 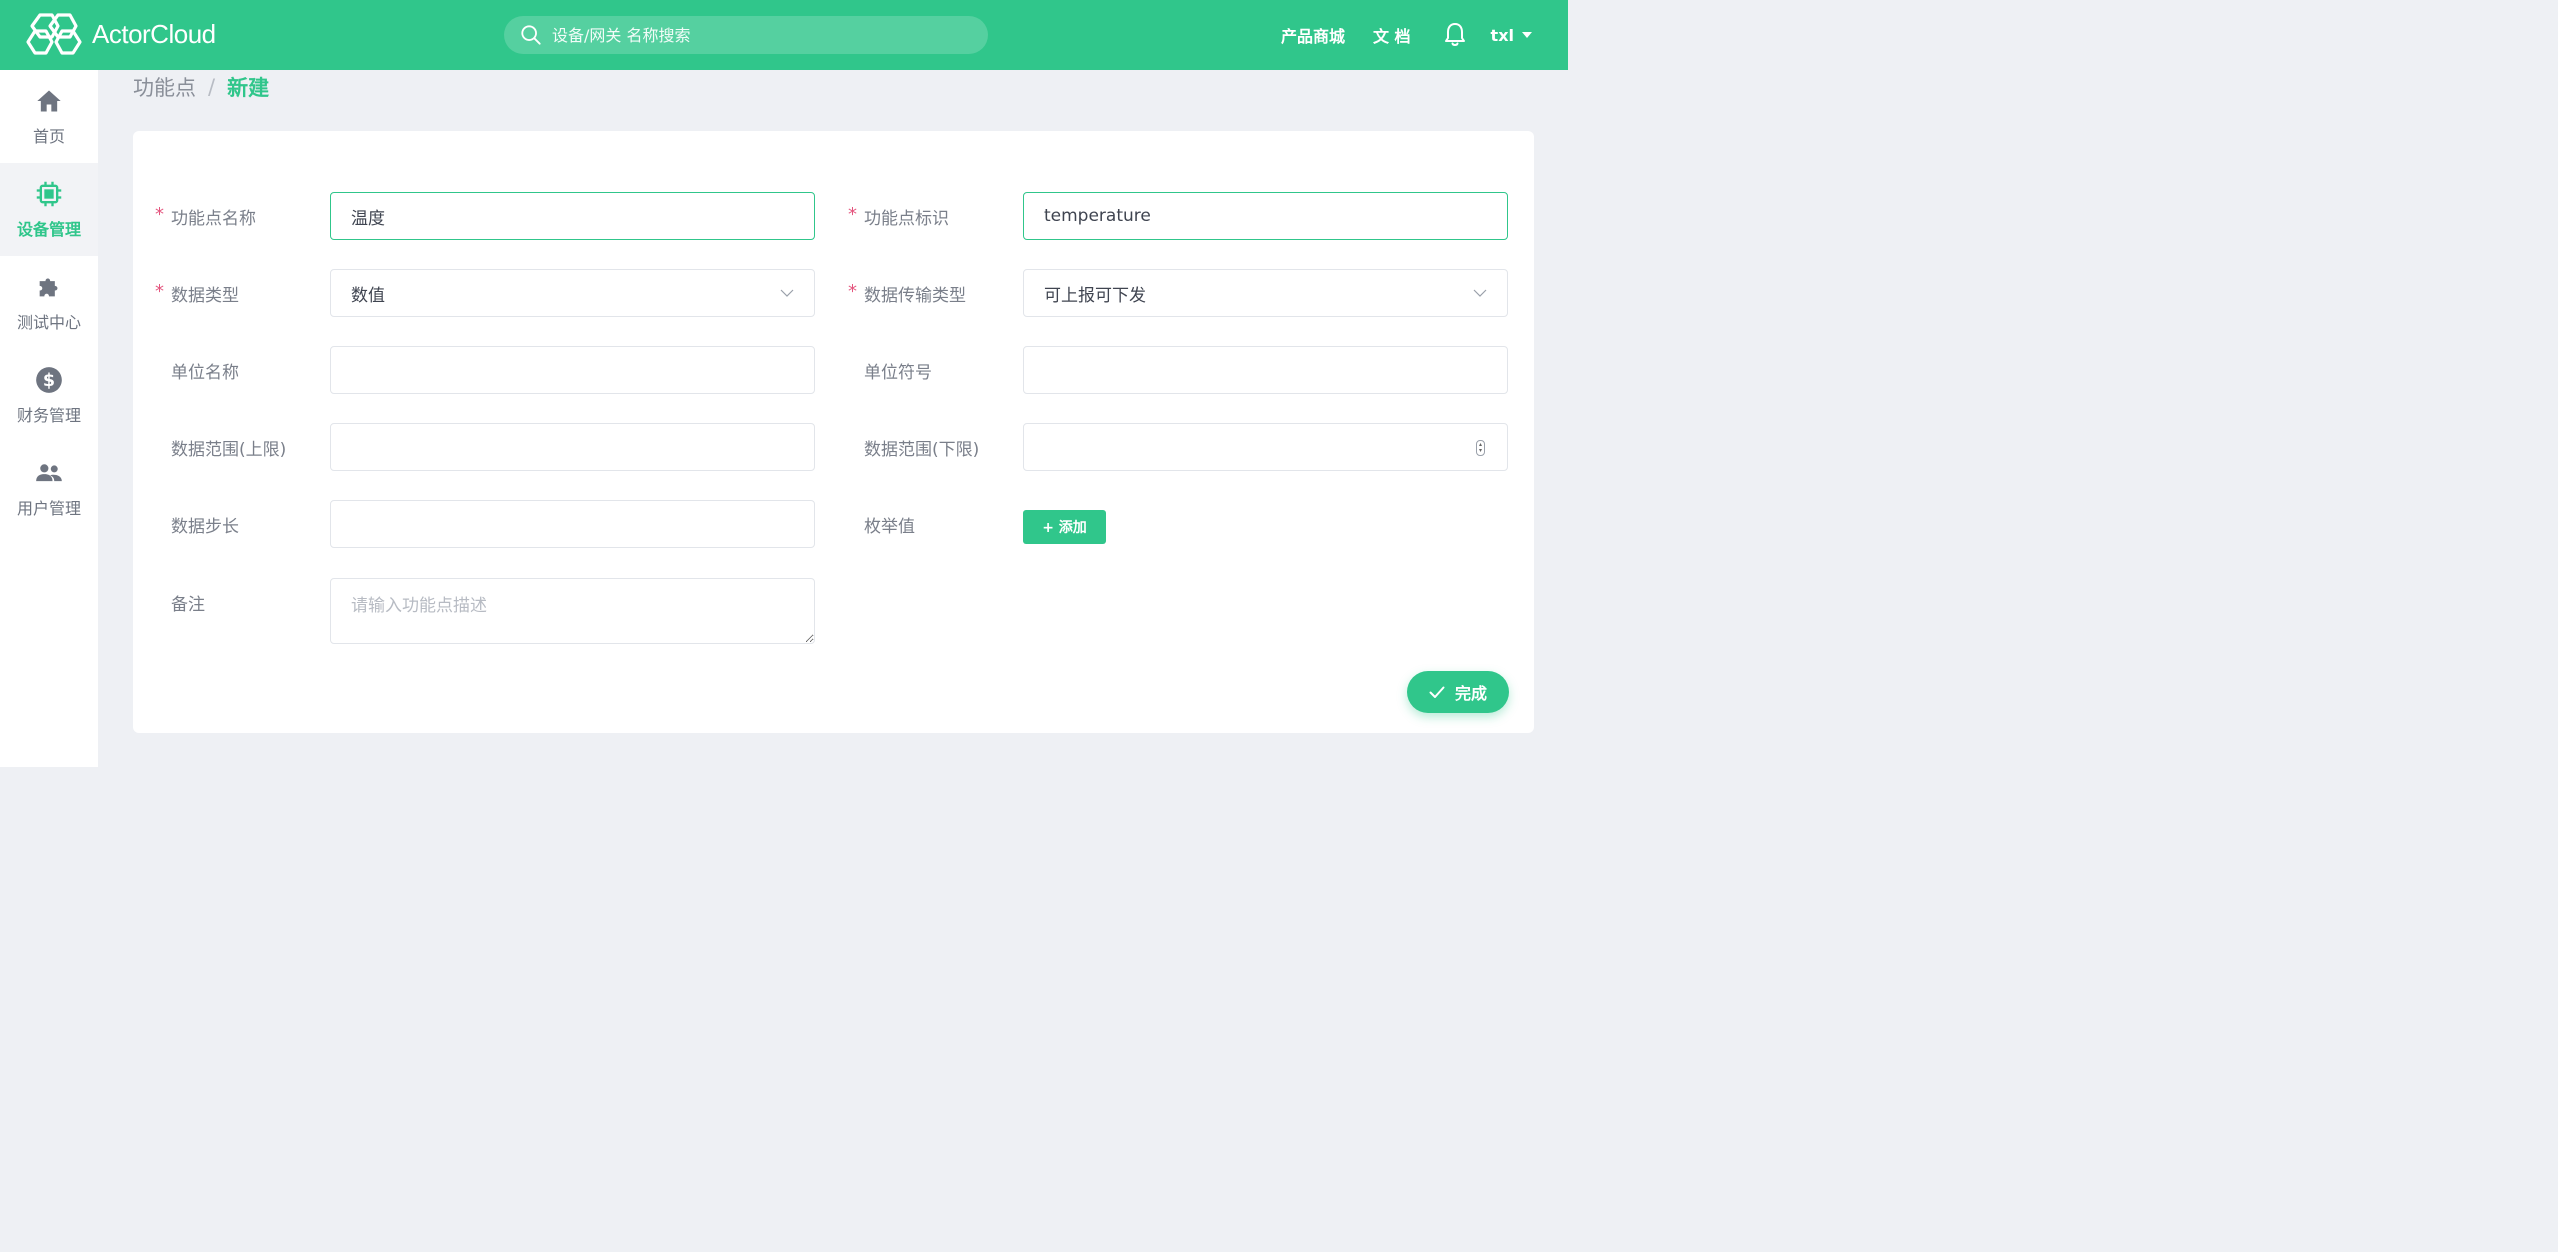 What do you see at coordinates (205, 526) in the screenshot?
I see `step-label: 数据步长` at bounding box center [205, 526].